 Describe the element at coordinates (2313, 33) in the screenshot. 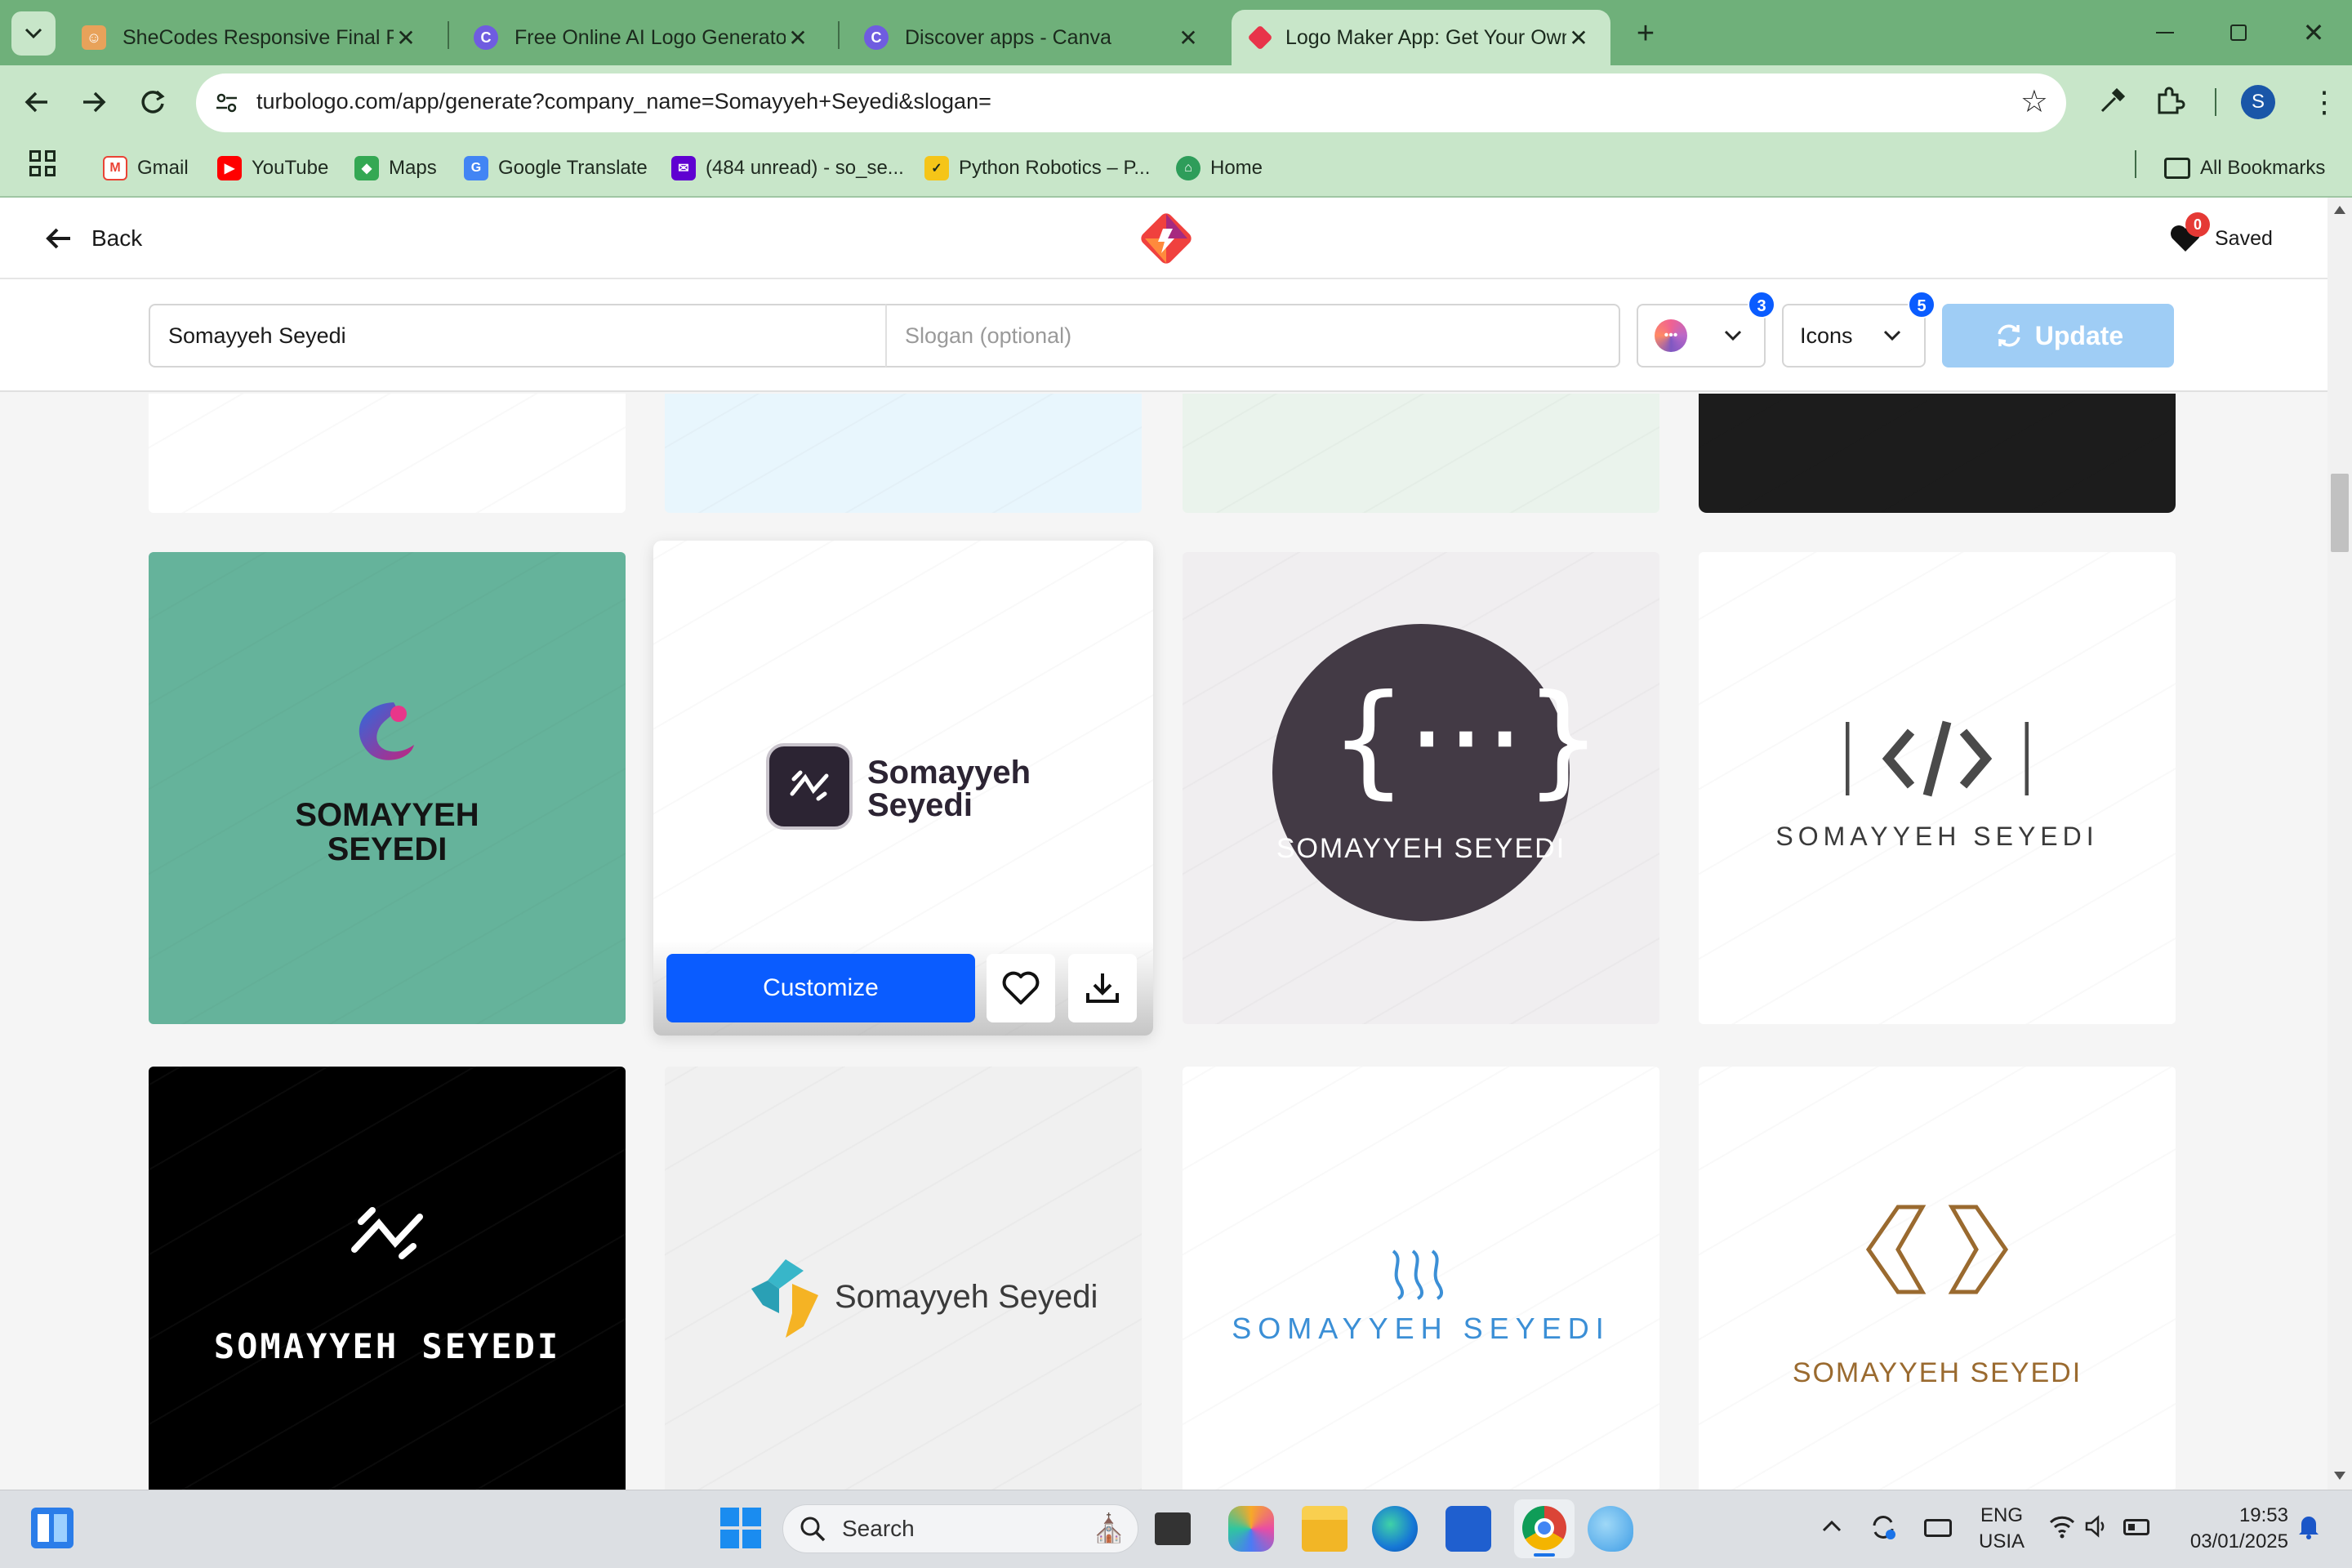

I see `close-window-button: ✕` at that location.